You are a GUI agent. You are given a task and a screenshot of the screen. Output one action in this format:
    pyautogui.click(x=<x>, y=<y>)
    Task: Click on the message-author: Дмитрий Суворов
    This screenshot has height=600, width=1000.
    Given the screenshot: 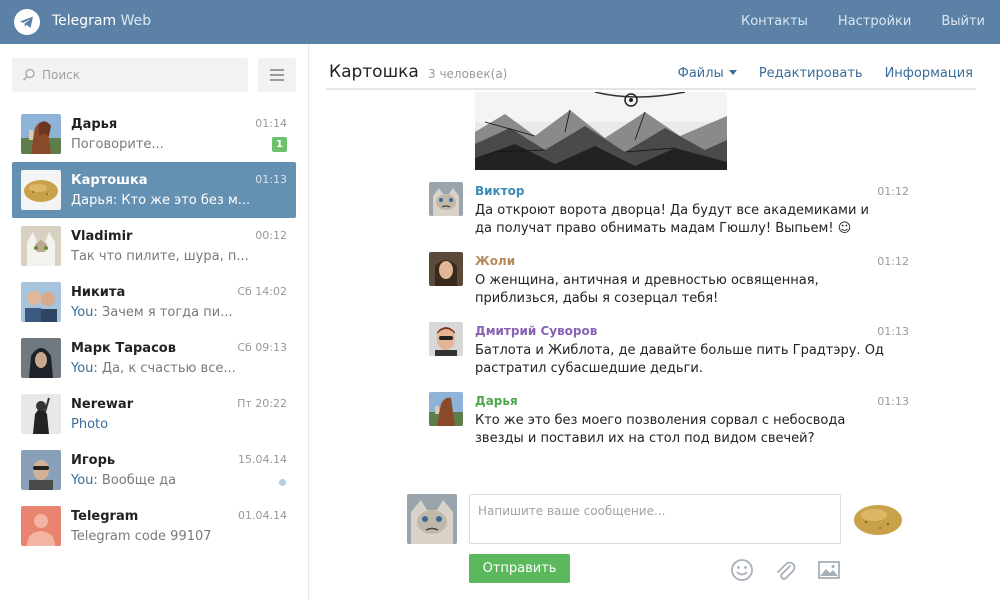 What is the action you would take?
    pyautogui.click(x=536, y=331)
    